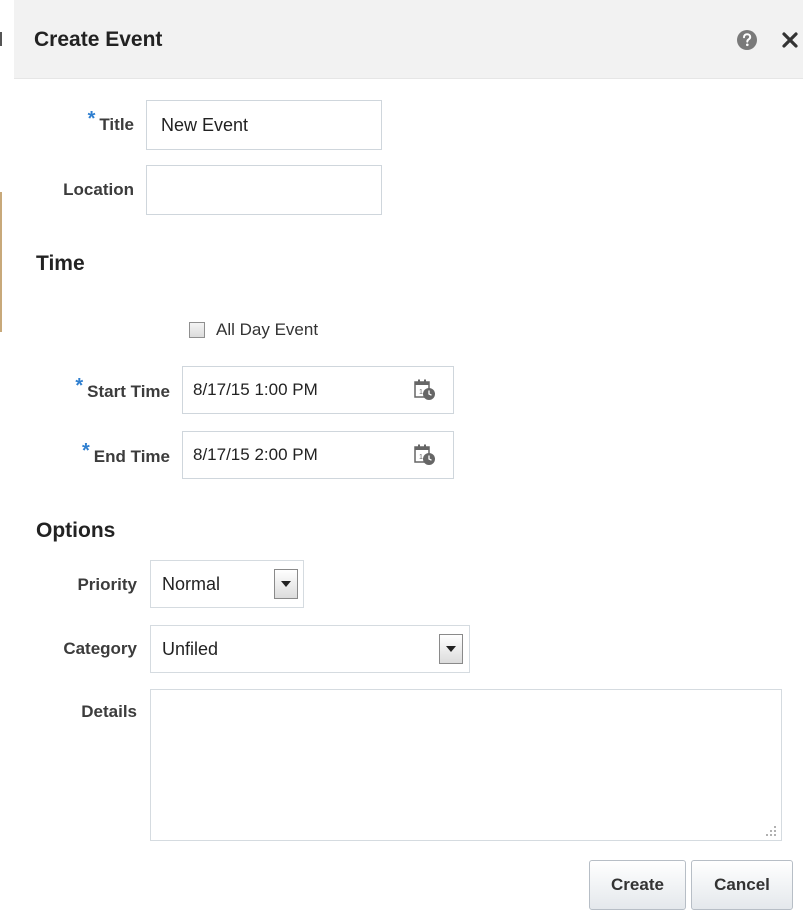 Image resolution: width=803 pixels, height=924 pixels. I want to click on category-select: Unfiled, so click(310, 649).